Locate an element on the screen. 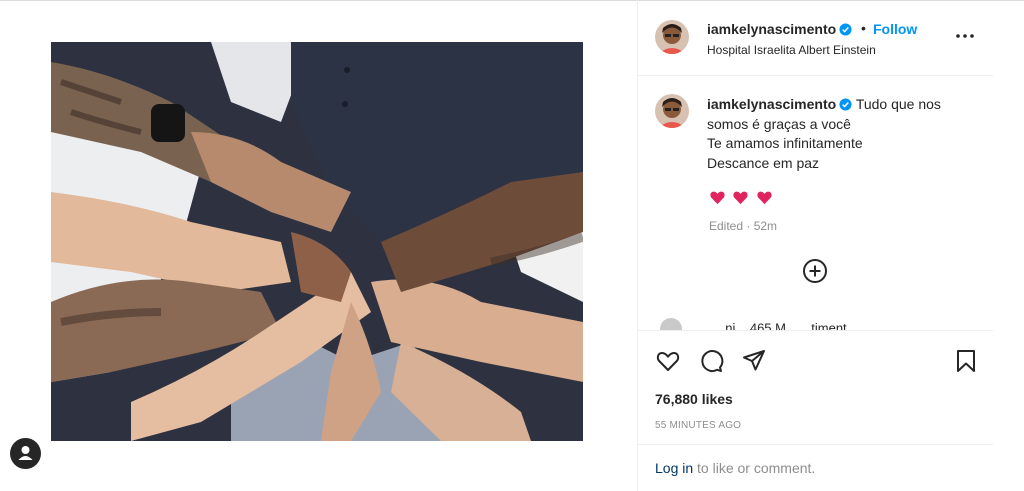  bookmark-icon is located at coordinates (966, 361).